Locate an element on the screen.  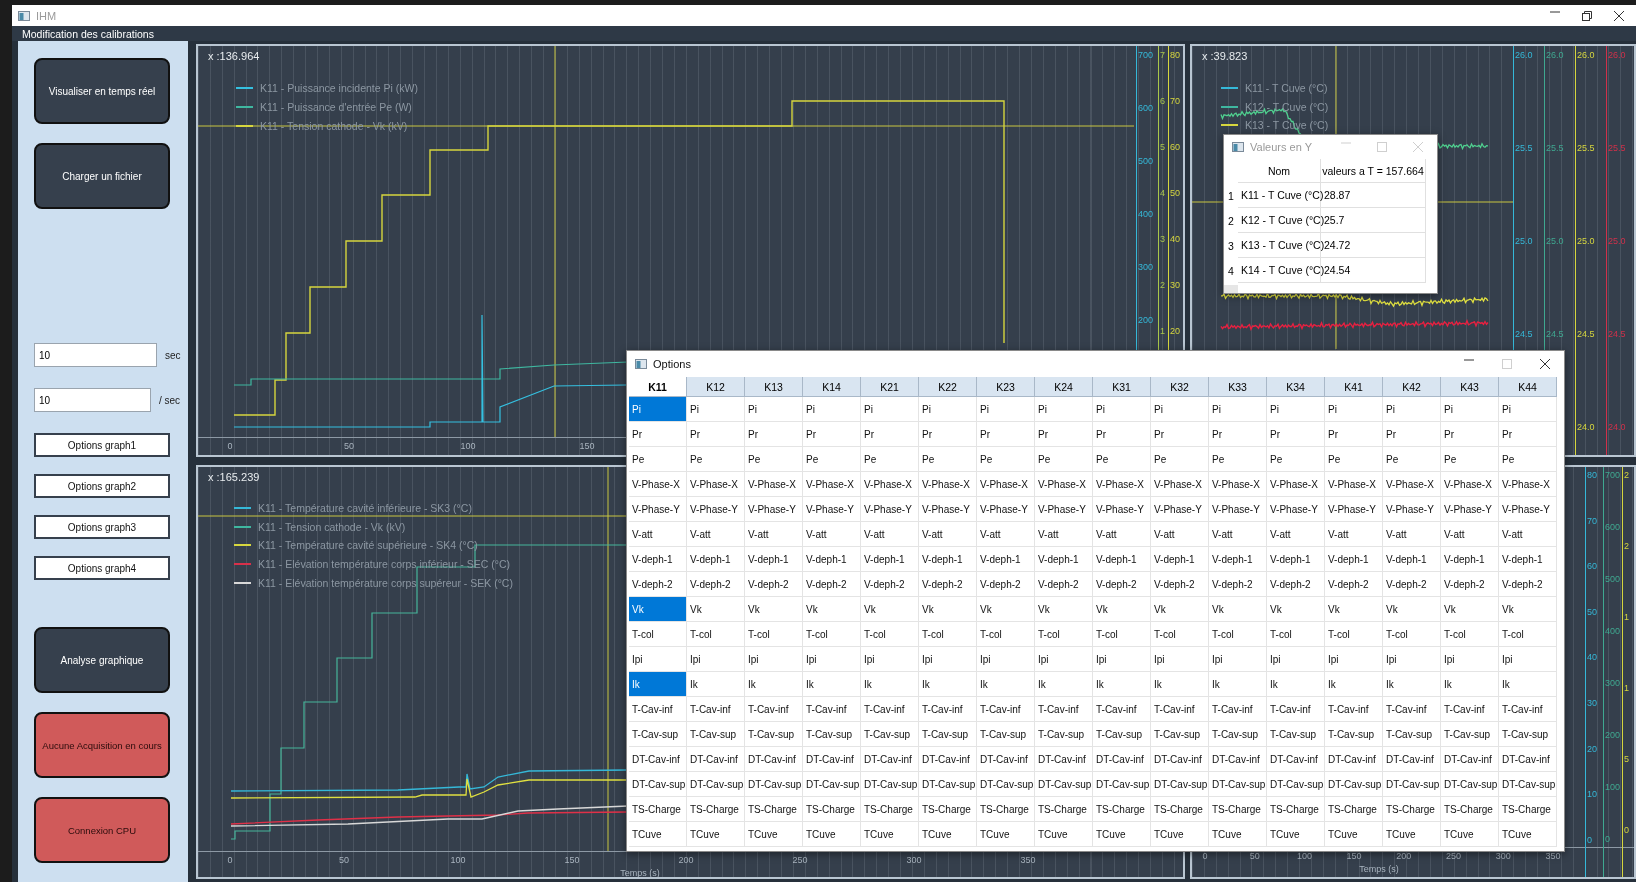
status-button: Aucune Acquisition en cours is located at coordinates (102, 745).